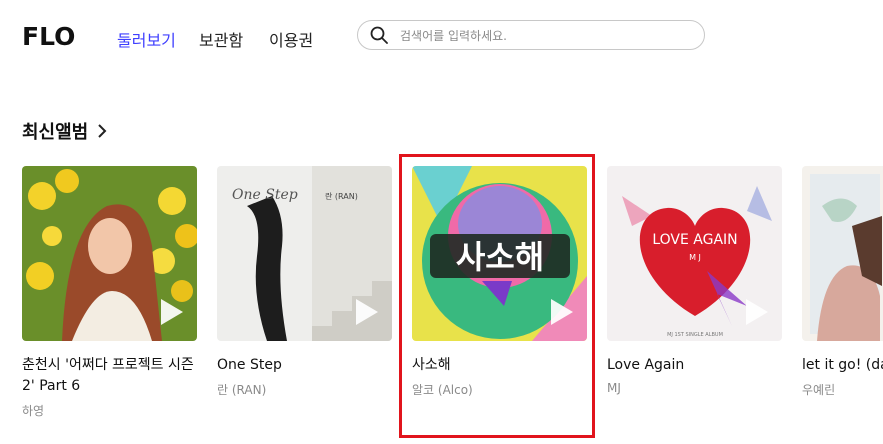 The image size is (883, 444). What do you see at coordinates (304, 253) in the screenshot?
I see `album-cover: One Step 란 (RAN)` at bounding box center [304, 253].